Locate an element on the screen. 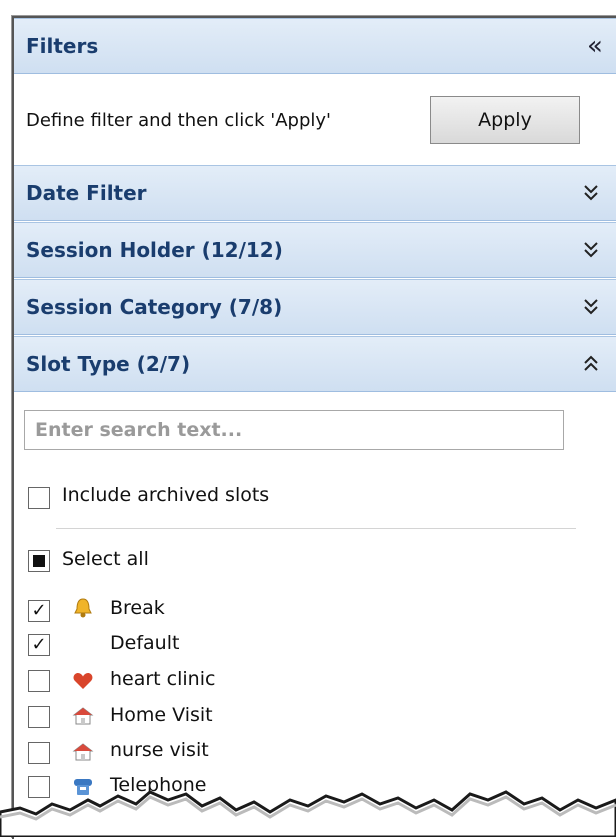 This screenshot has height=839, width=616. slot-type-checkbox-nurse-visit is located at coordinates (39, 753).